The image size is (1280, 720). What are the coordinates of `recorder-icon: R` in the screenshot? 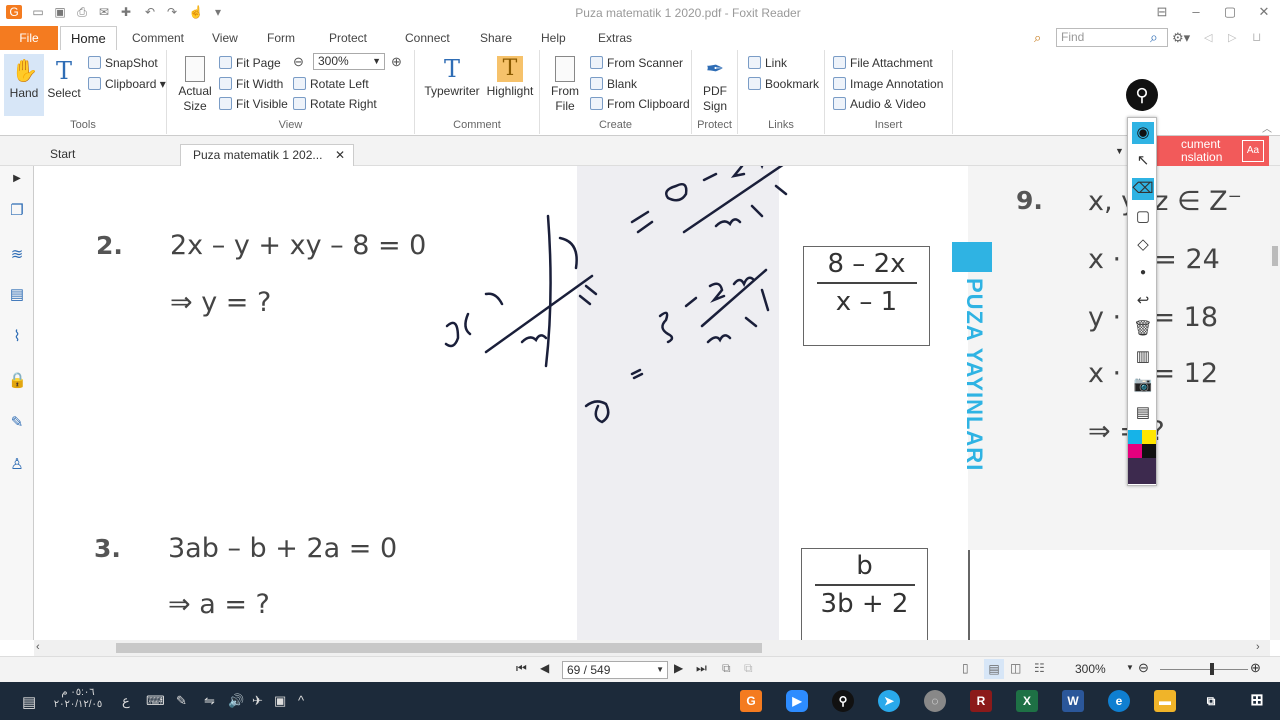 It's located at (981, 701).